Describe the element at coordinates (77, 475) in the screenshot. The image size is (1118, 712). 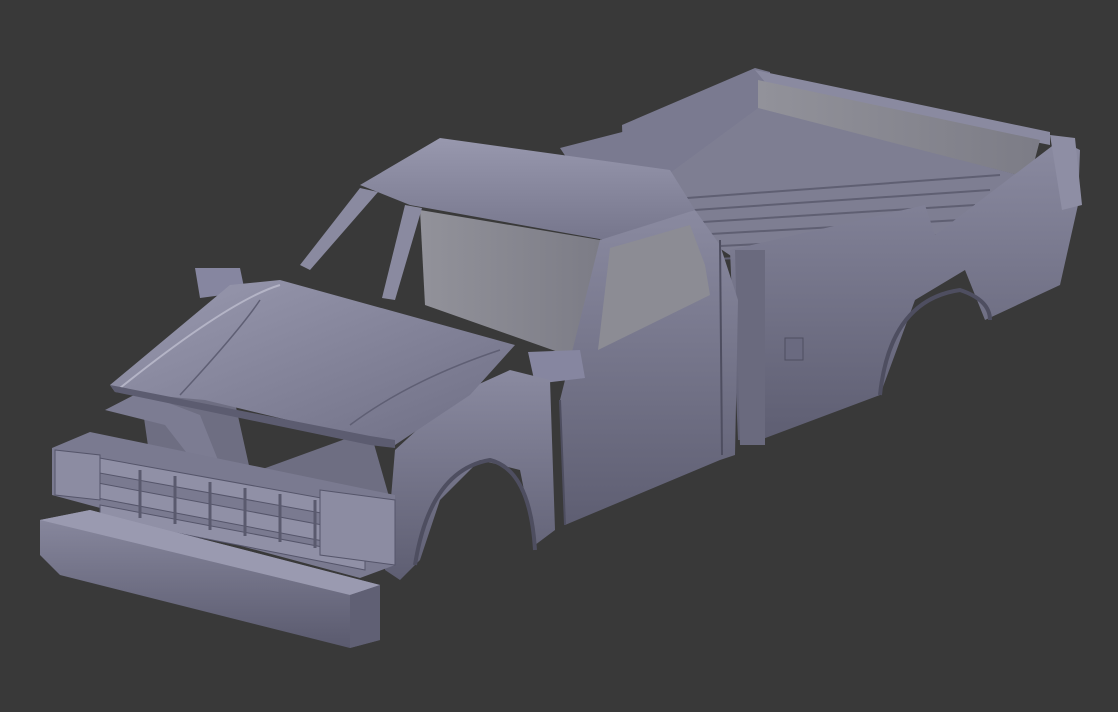
I see `headlight-left` at that location.